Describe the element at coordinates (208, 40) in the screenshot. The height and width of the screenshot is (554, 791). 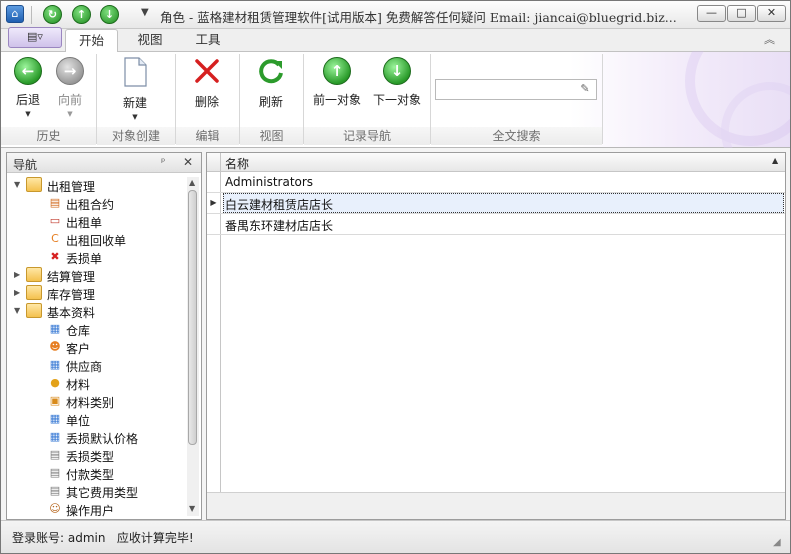
I see `tab-tools: 工具` at that location.